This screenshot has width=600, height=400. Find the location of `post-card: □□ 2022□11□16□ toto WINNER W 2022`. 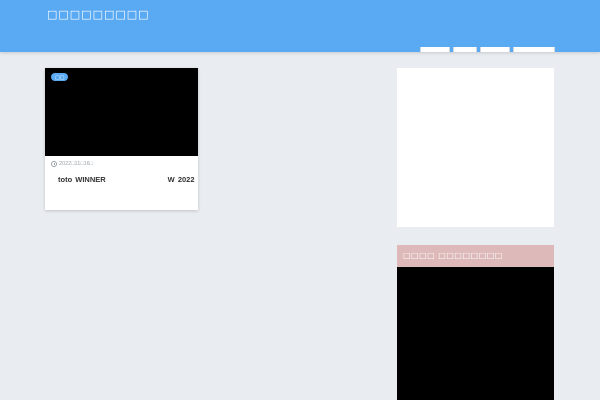

post-card: □□ 2022□11□16□ toto WINNER W 2022 is located at coordinates (121, 139).